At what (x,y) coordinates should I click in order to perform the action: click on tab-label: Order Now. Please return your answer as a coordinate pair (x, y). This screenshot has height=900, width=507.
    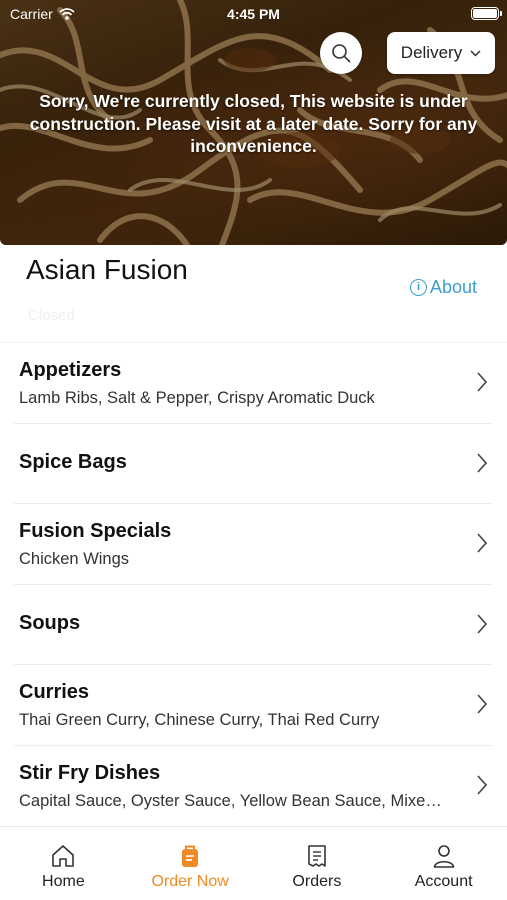
    Looking at the image, I should click on (190, 881).